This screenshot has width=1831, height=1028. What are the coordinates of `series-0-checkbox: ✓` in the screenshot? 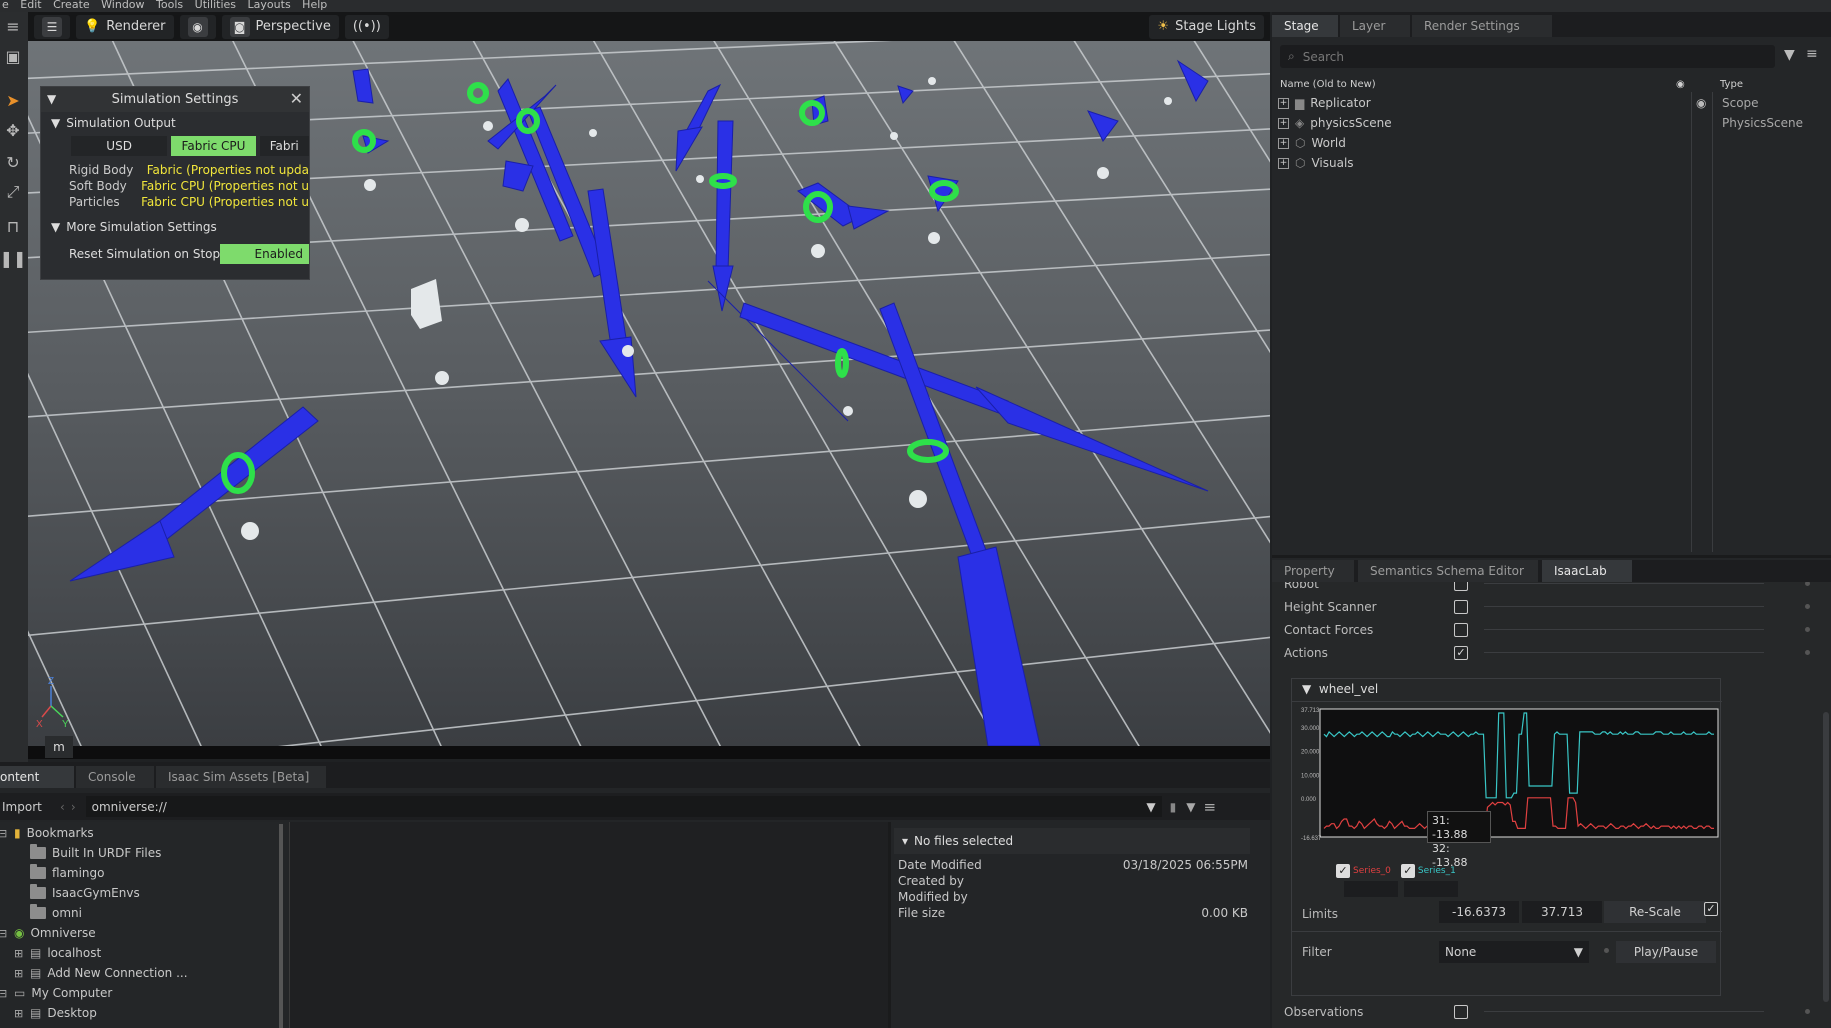 It's located at (1343, 871).